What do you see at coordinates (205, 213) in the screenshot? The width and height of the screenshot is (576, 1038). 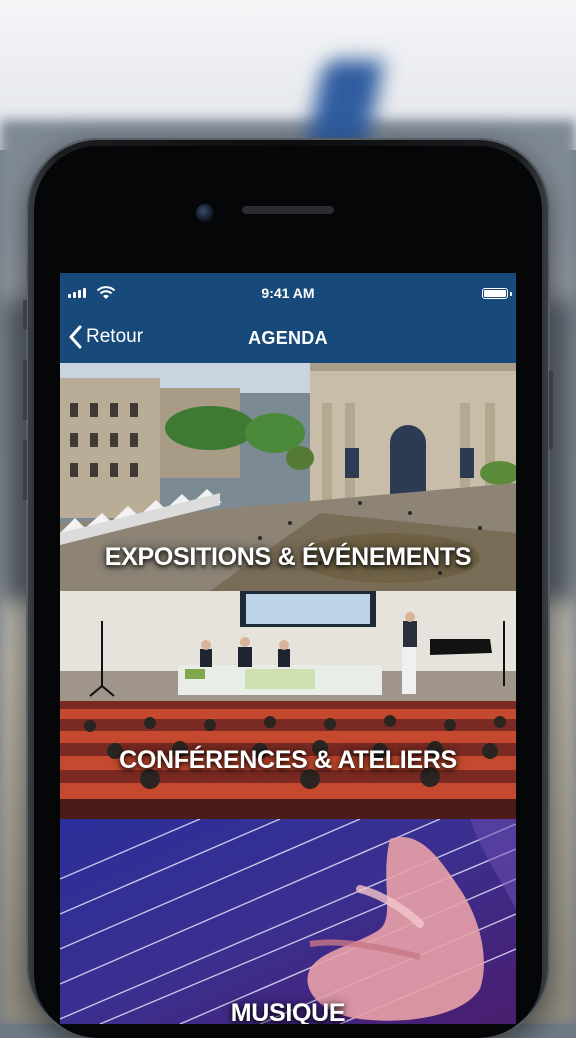 I see `front-camera` at bounding box center [205, 213].